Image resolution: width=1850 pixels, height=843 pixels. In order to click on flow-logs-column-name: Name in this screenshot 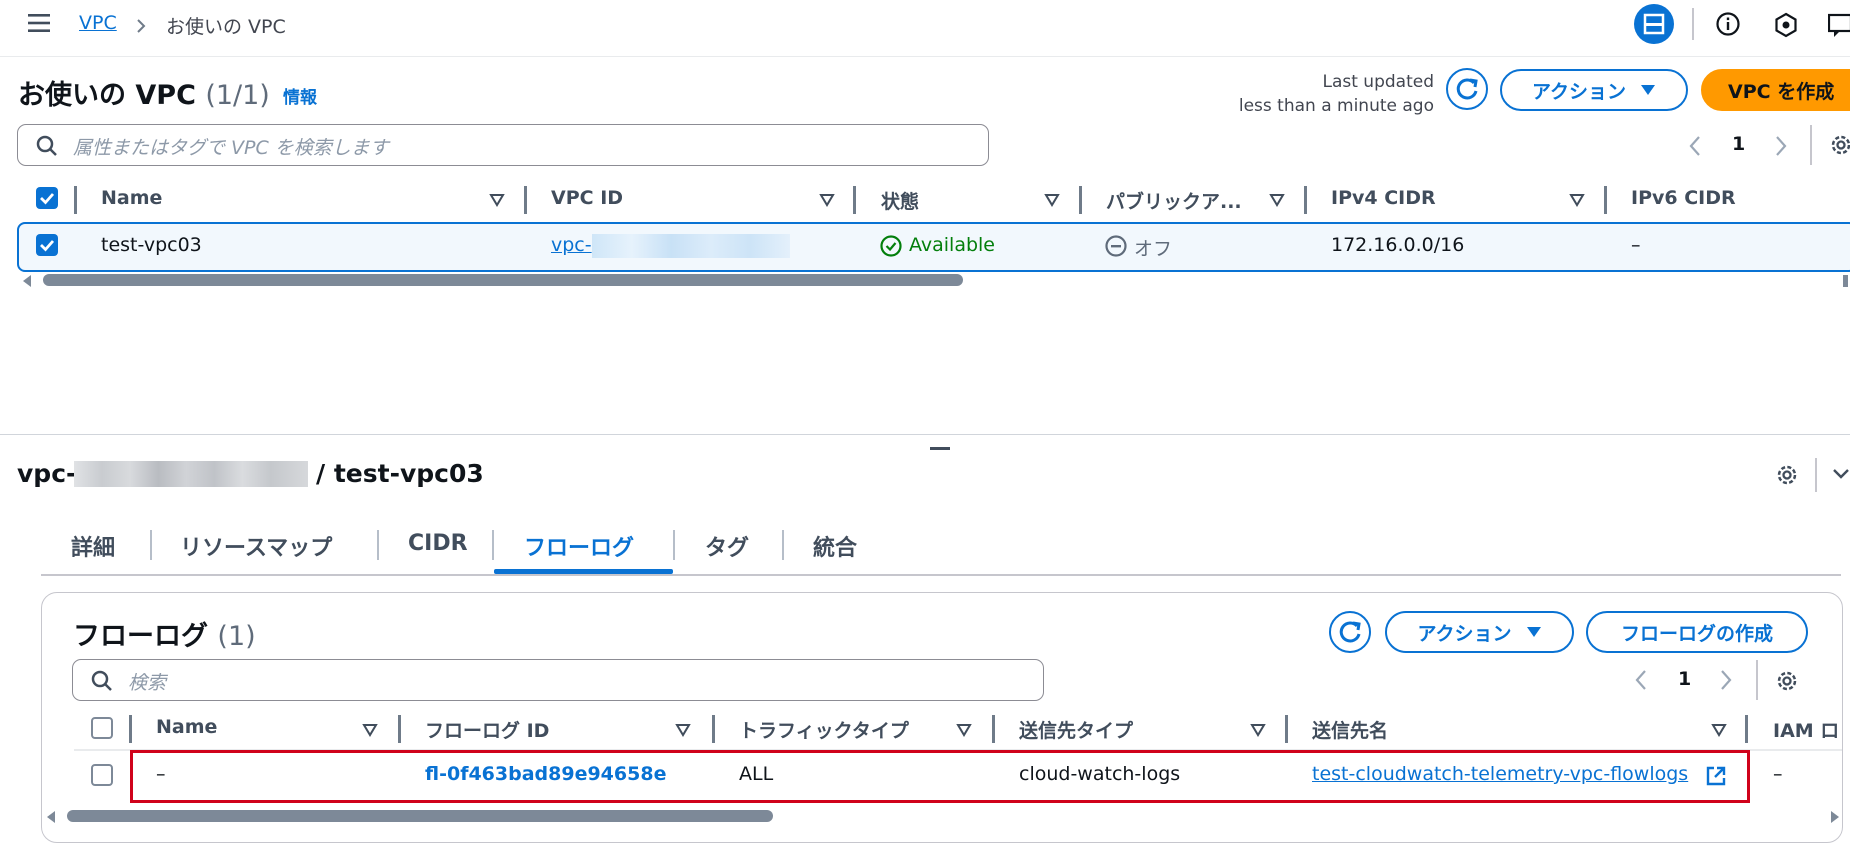, I will do `click(186, 727)`.